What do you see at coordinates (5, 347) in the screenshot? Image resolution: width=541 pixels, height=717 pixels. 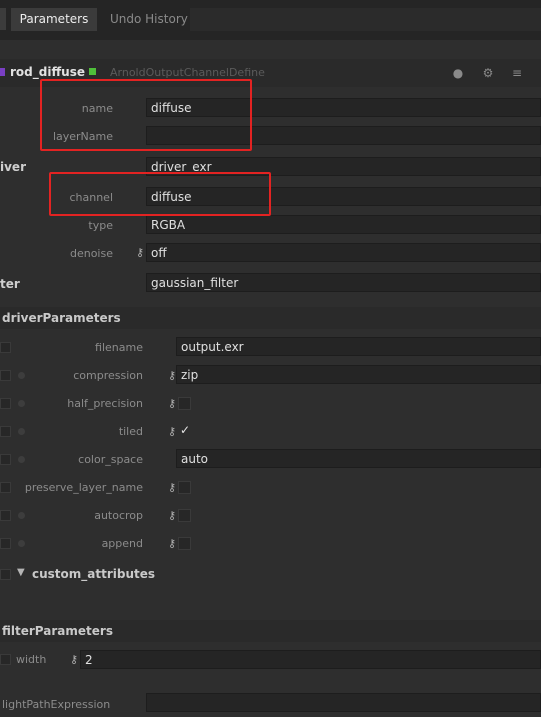 I see `filename-checkbox` at bounding box center [5, 347].